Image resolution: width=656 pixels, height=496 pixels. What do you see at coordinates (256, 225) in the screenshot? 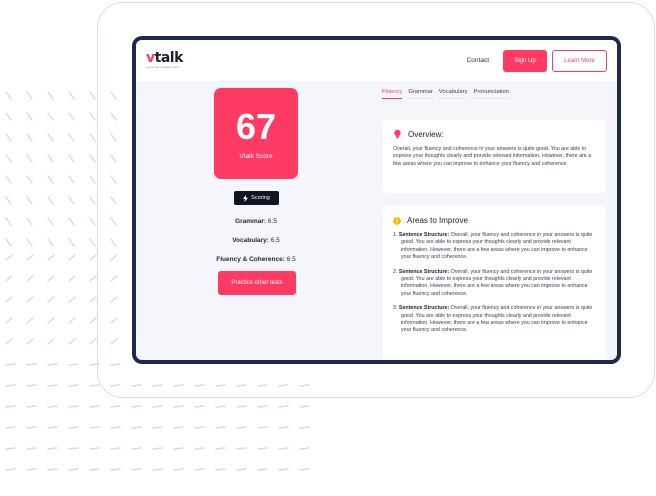
I see `metric-grammar: Grammar: 6.5` at bounding box center [256, 225].